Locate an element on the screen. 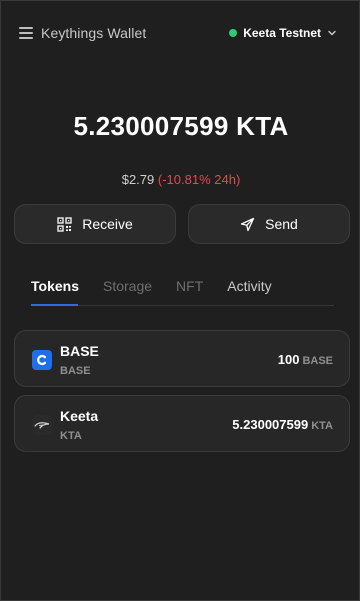 The height and width of the screenshot is (601, 360). fiat-value: $2.79 (-10.81% 24h) is located at coordinates (180, 179).